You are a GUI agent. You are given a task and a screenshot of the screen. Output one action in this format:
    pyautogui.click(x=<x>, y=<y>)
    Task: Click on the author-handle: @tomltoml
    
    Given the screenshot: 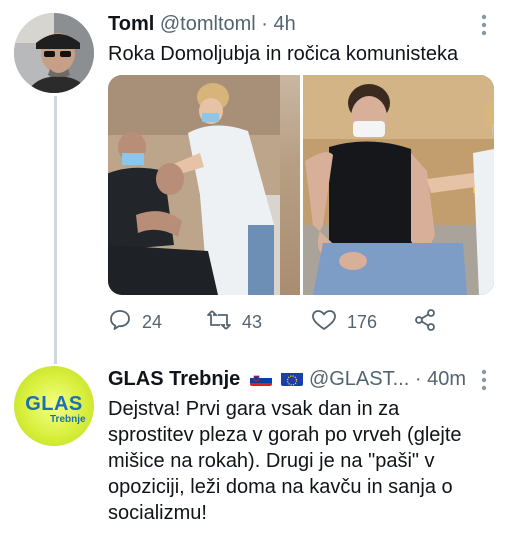 What is the action you would take?
    pyautogui.click(x=208, y=24)
    